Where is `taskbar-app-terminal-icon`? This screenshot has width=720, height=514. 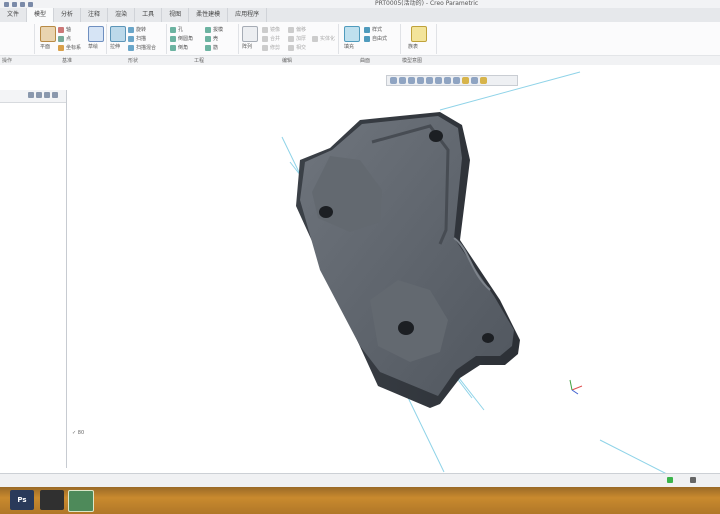 taskbar-app-terminal-icon is located at coordinates (52, 500).